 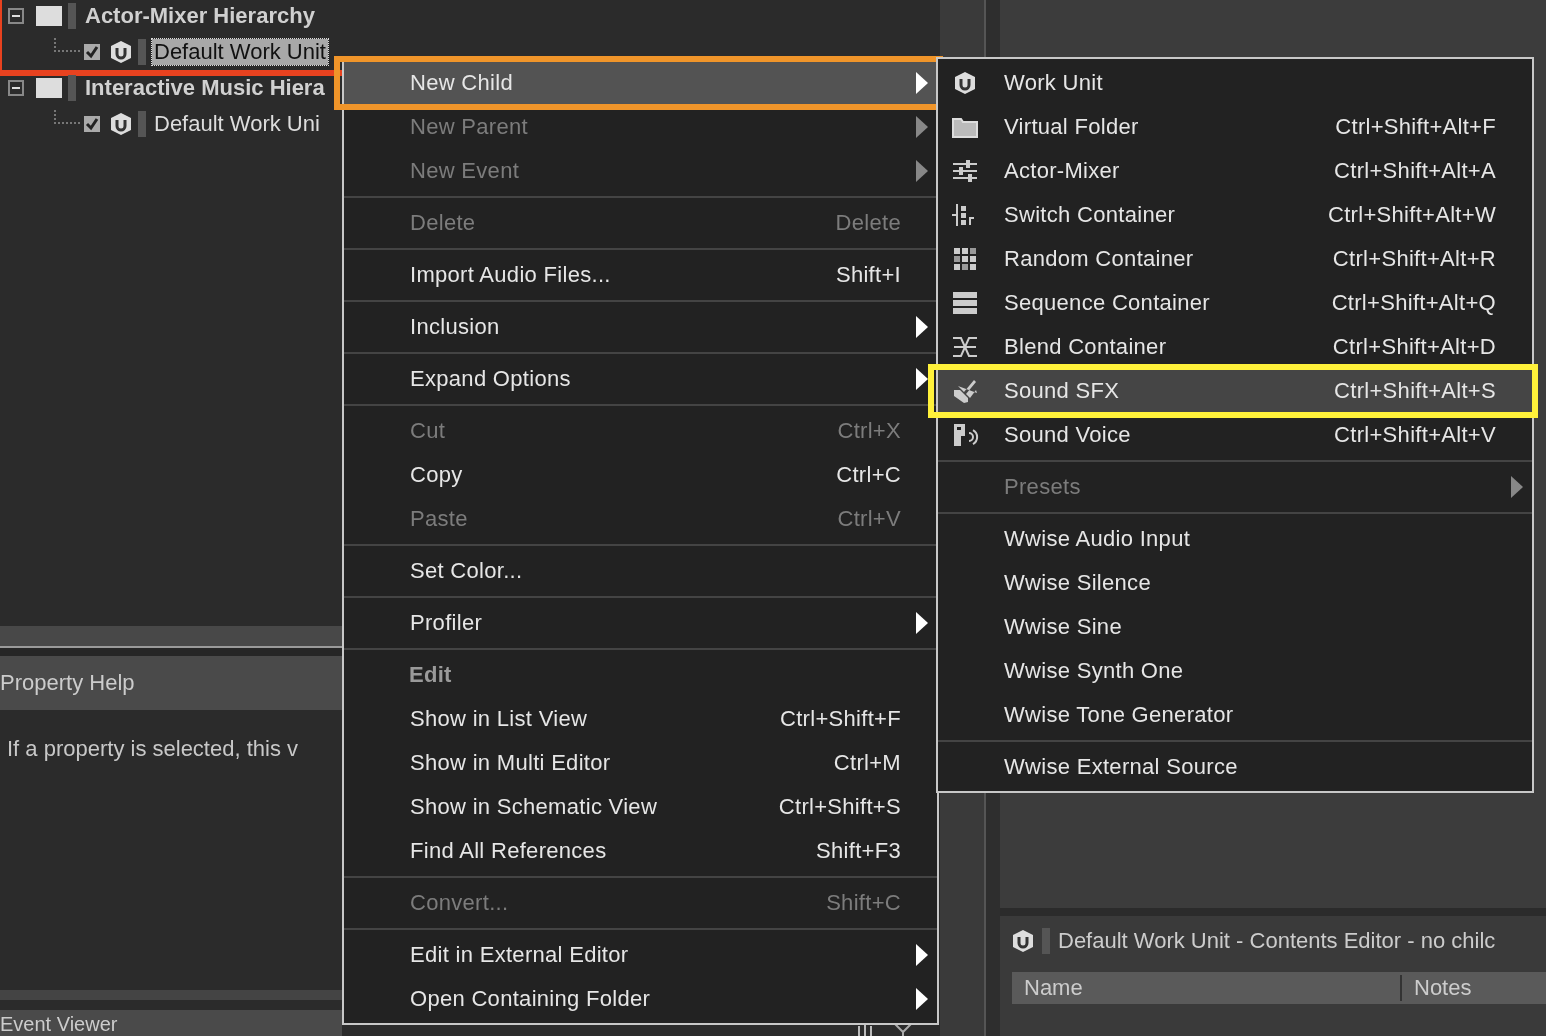 I want to click on panel-title: Event Viewer, so click(x=59, y=1024).